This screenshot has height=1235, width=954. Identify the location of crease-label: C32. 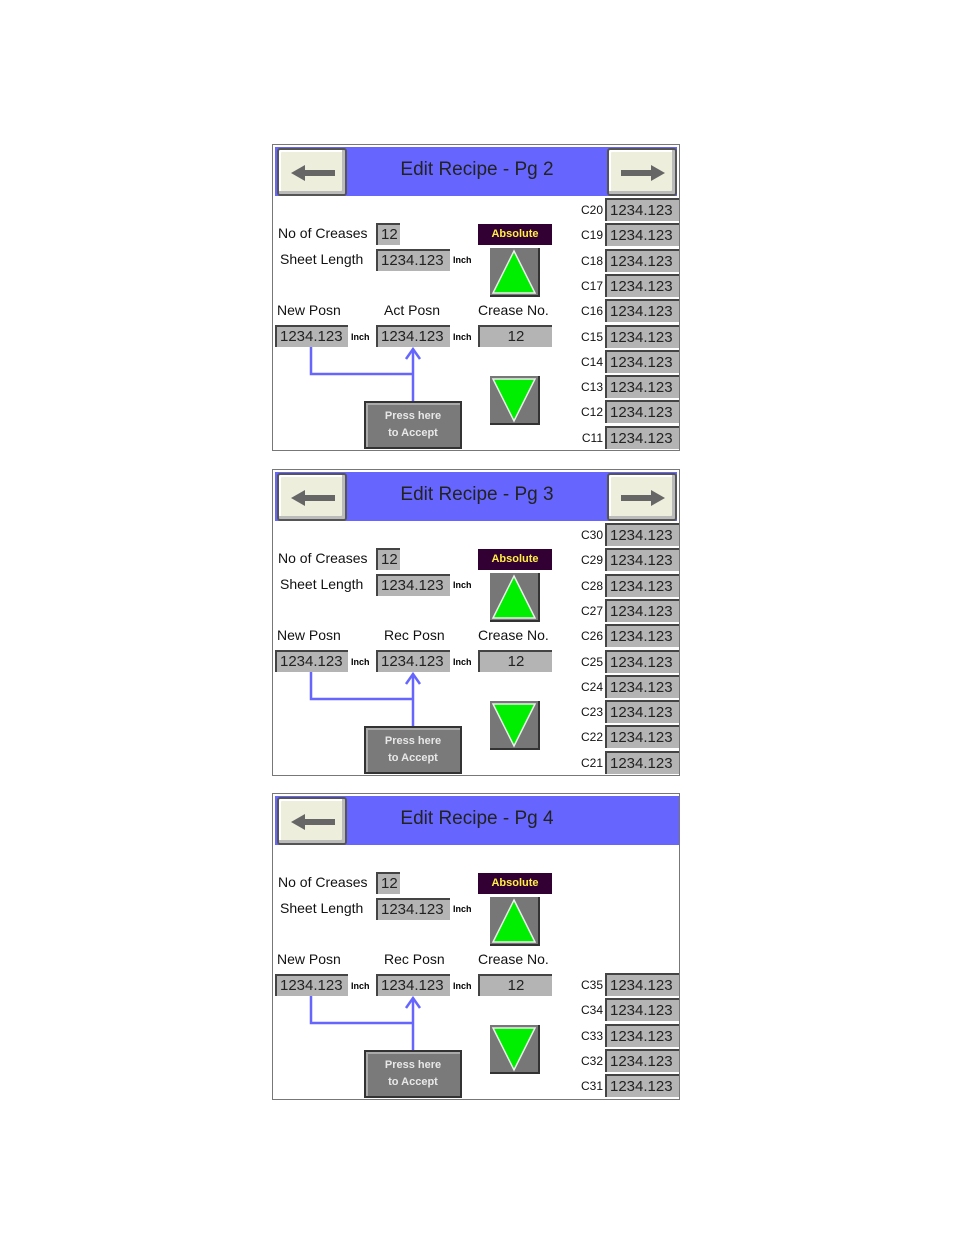
(591, 1060).